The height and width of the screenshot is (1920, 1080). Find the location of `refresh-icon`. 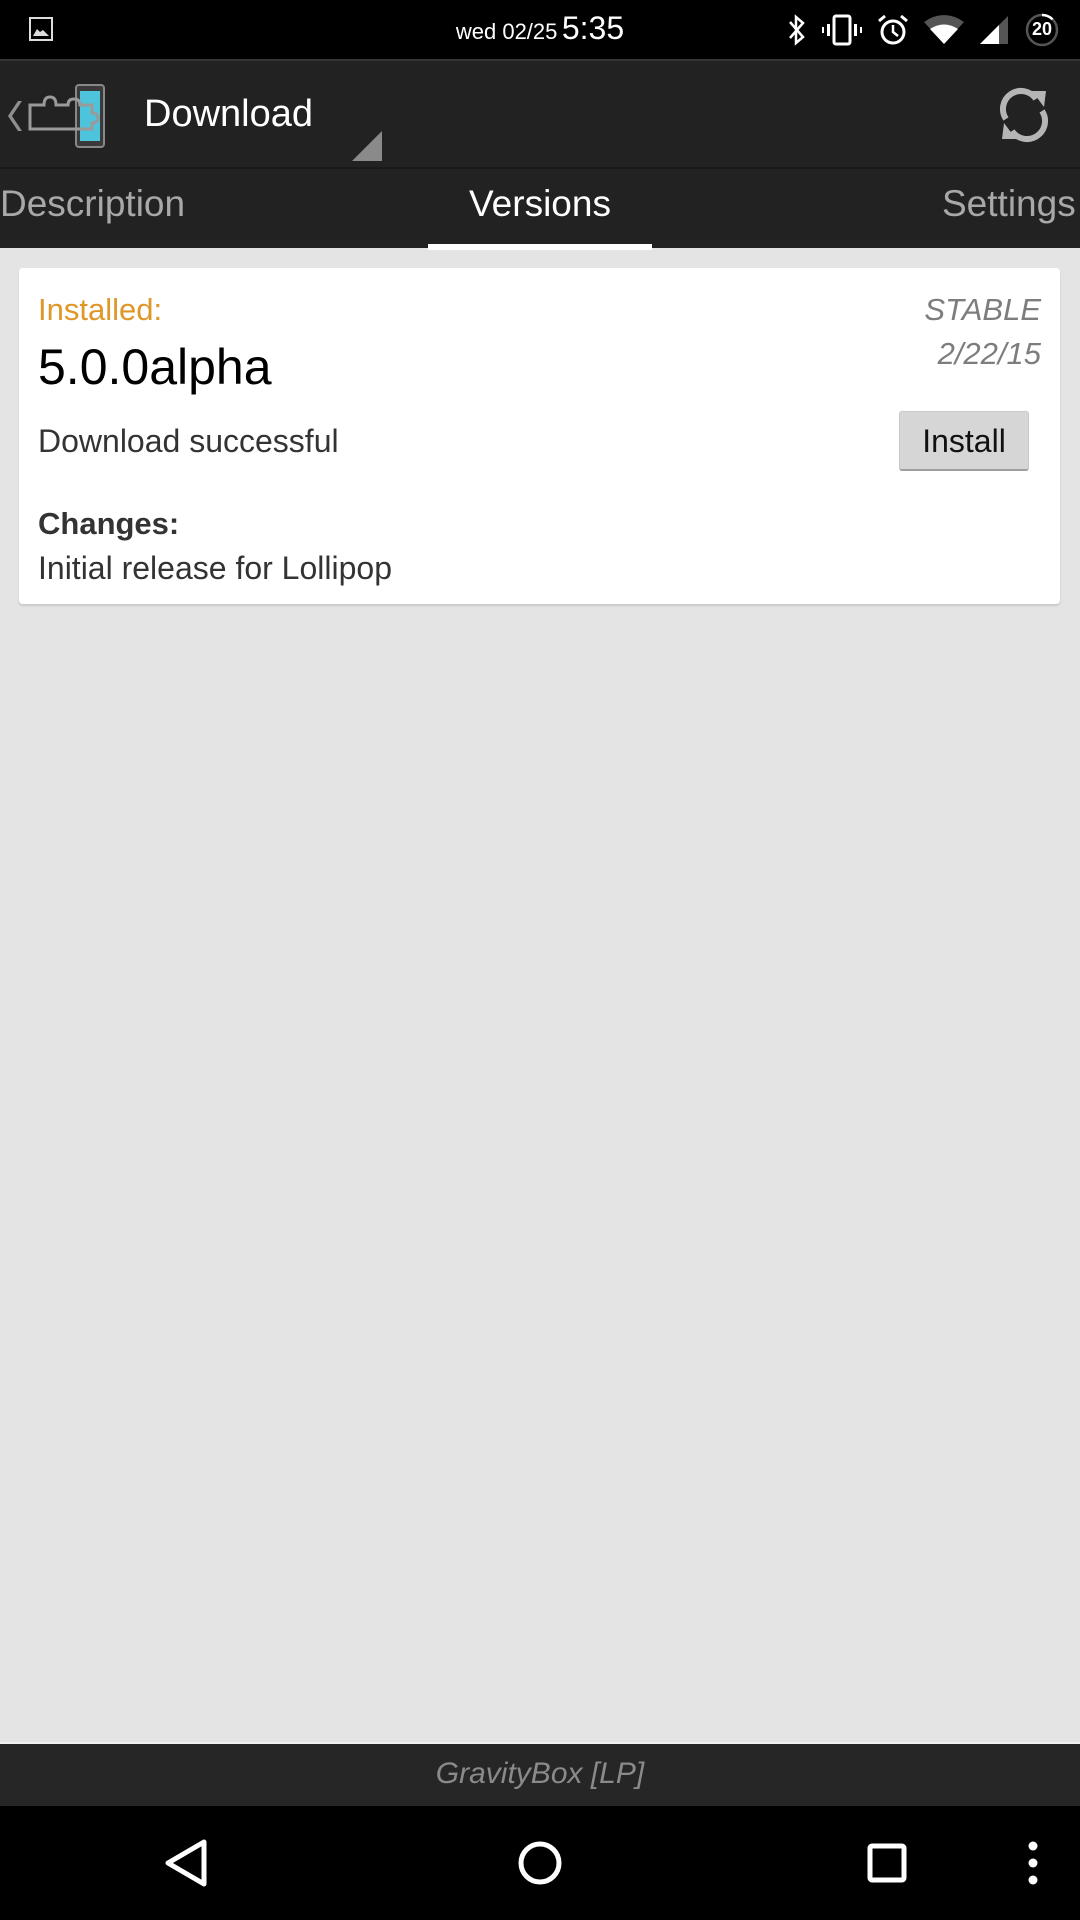

refresh-icon is located at coordinates (1024, 115).